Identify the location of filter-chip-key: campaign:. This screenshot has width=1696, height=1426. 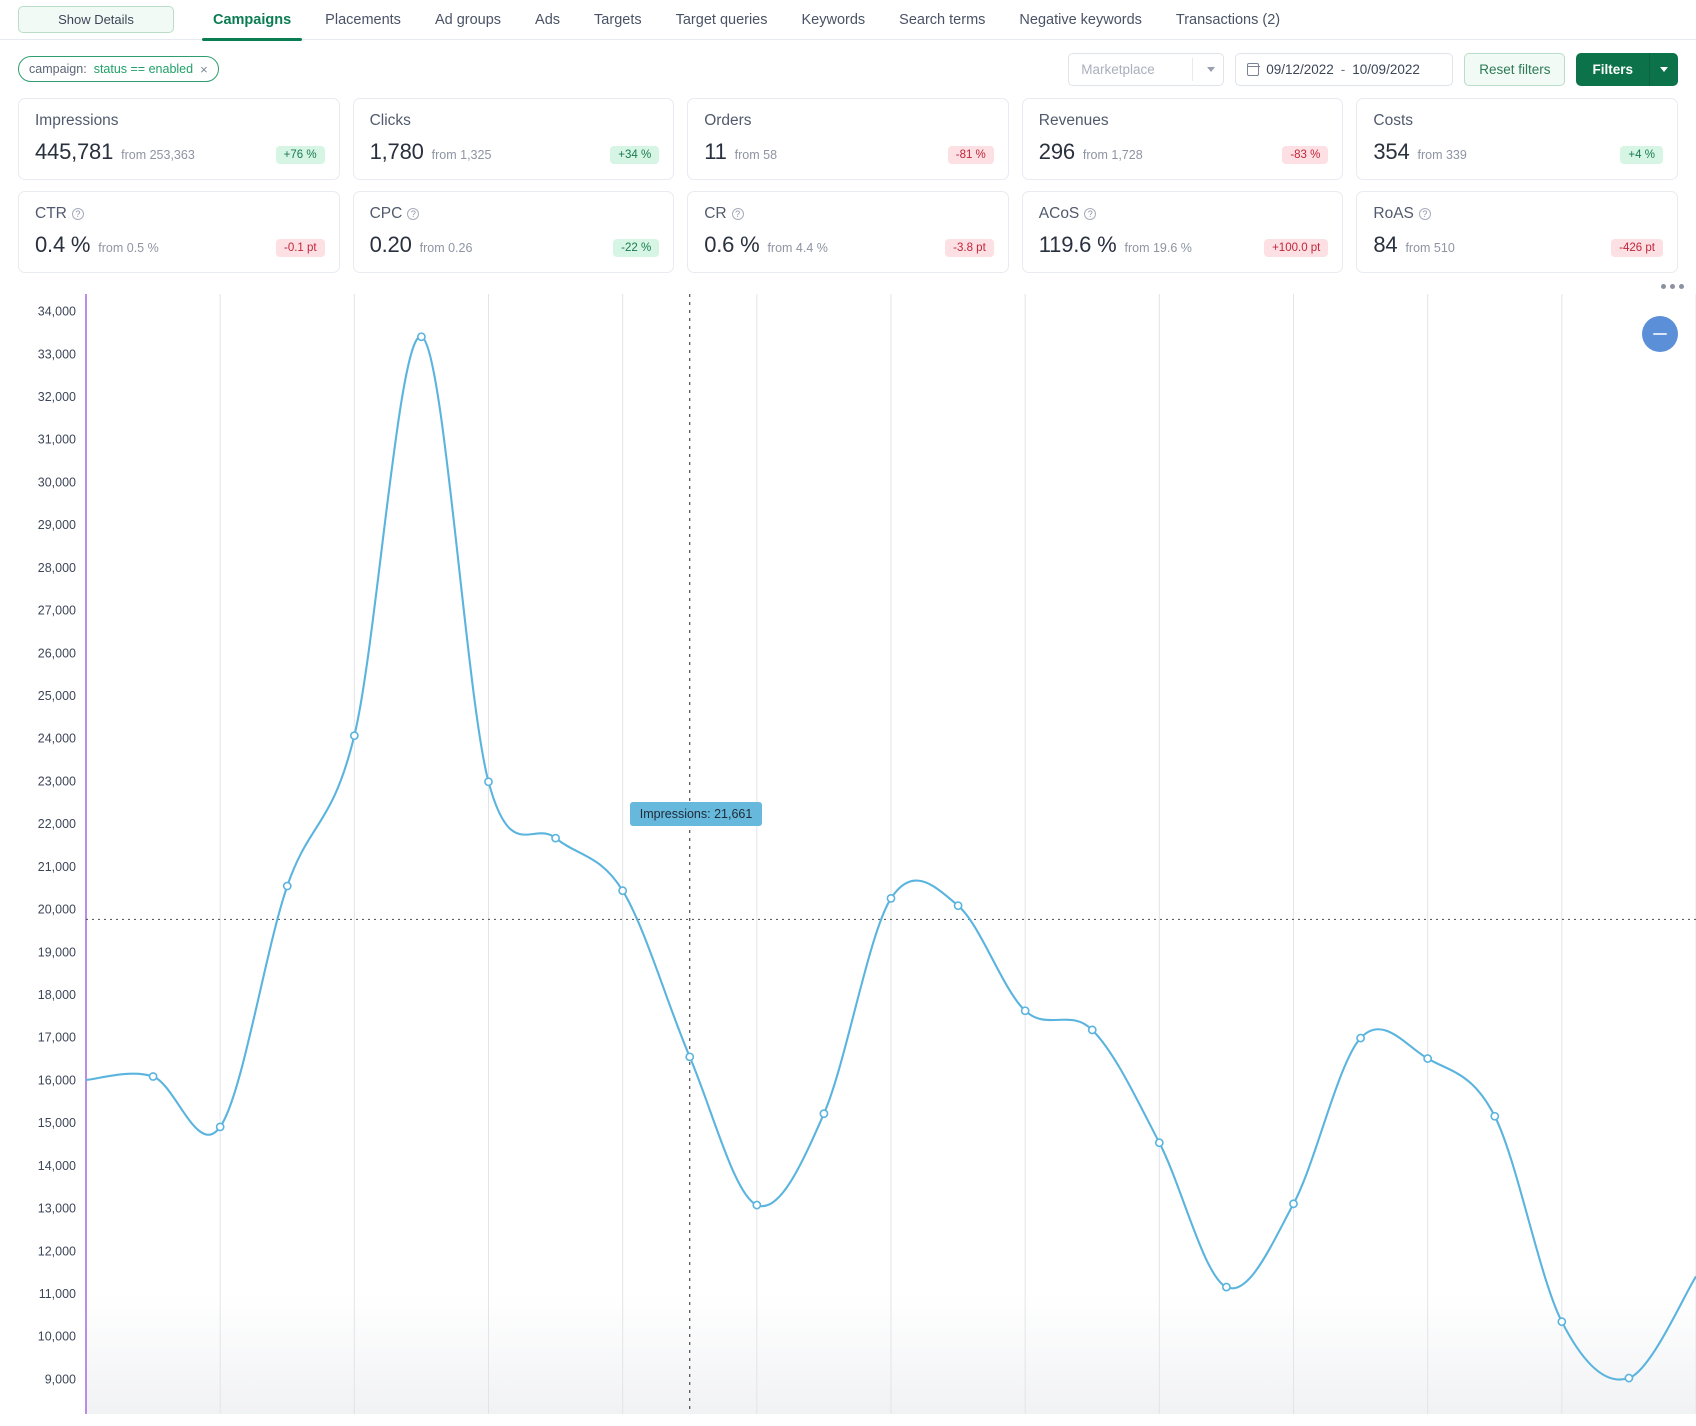
(58, 69).